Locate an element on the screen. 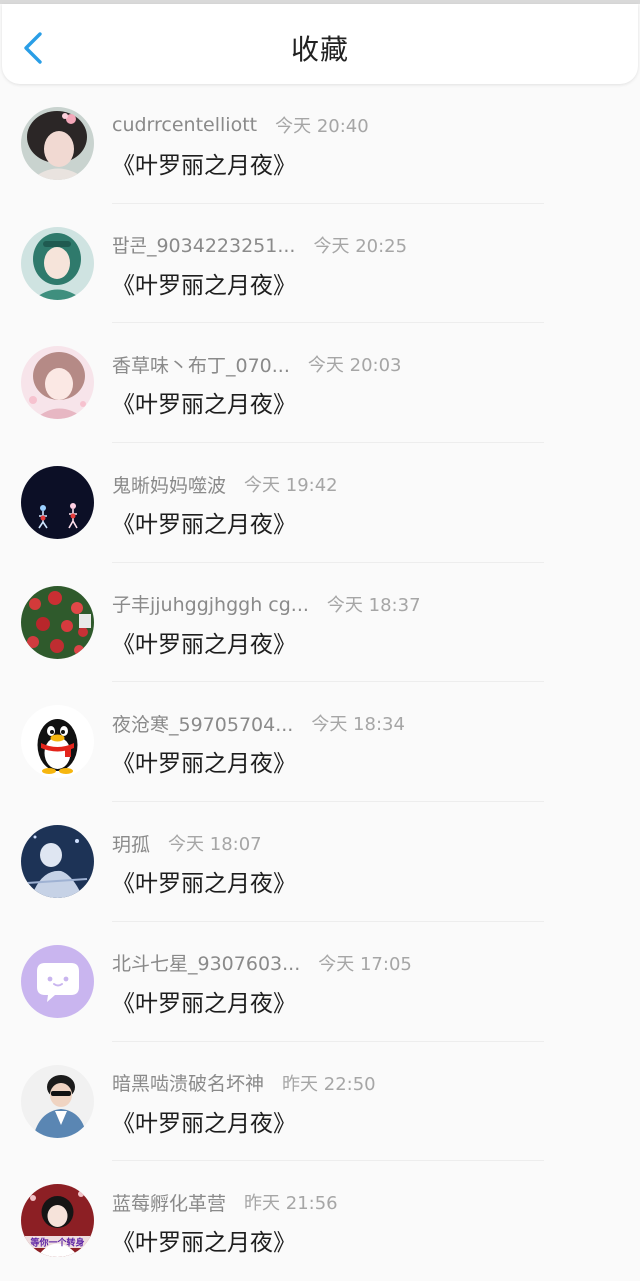  nav-header: 收藏 is located at coordinates (320, 44).